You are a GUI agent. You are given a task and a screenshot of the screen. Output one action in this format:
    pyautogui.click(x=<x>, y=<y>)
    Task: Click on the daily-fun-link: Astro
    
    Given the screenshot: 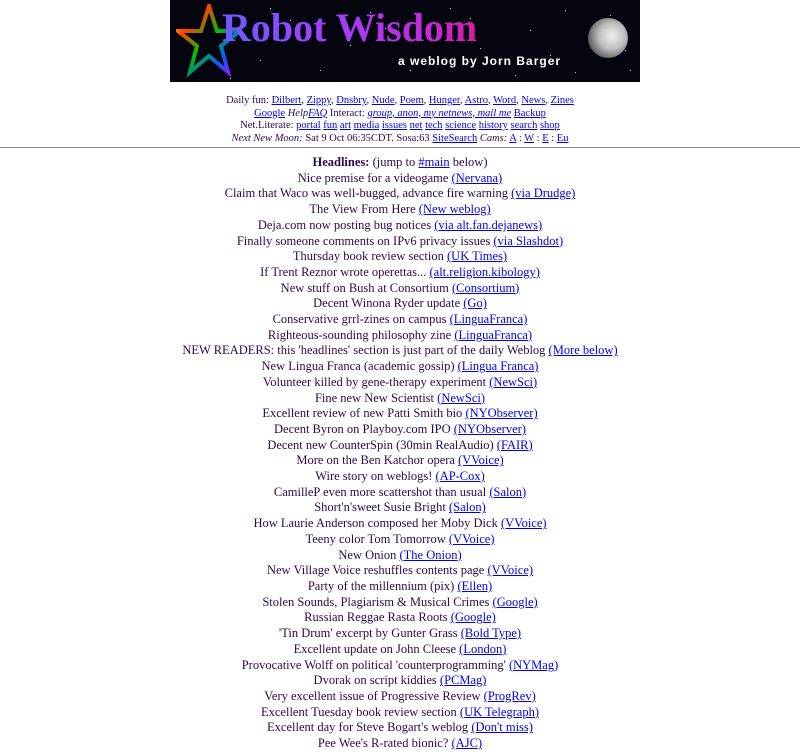 What is the action you would take?
    pyautogui.click(x=476, y=100)
    